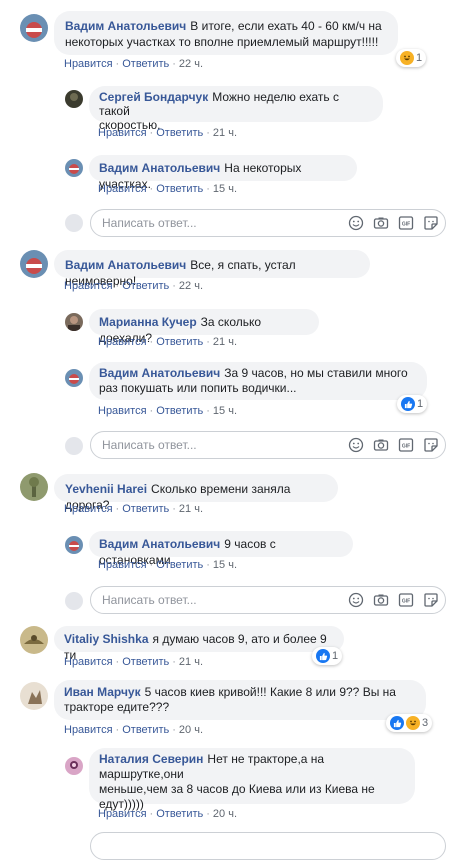 The height and width of the screenshot is (860, 459). I want to click on haha-icon, so click(407, 58).